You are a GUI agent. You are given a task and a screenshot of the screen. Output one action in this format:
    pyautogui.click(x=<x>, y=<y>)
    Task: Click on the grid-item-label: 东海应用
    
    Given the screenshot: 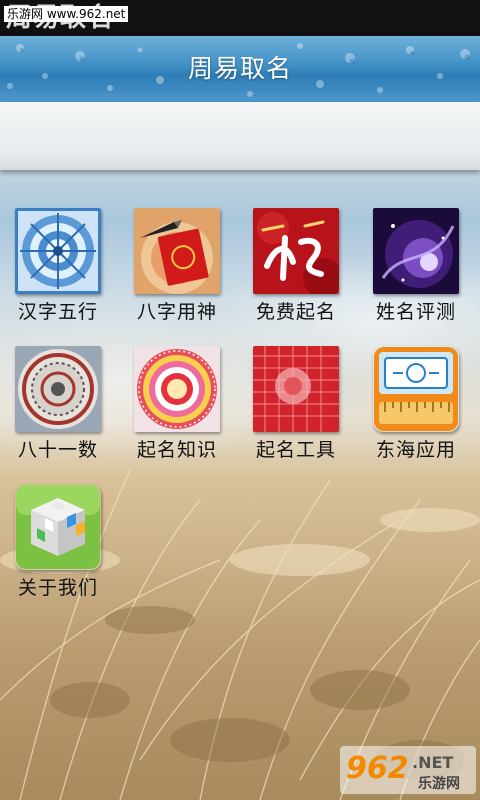 What is the action you would take?
    pyautogui.click(x=415, y=450)
    